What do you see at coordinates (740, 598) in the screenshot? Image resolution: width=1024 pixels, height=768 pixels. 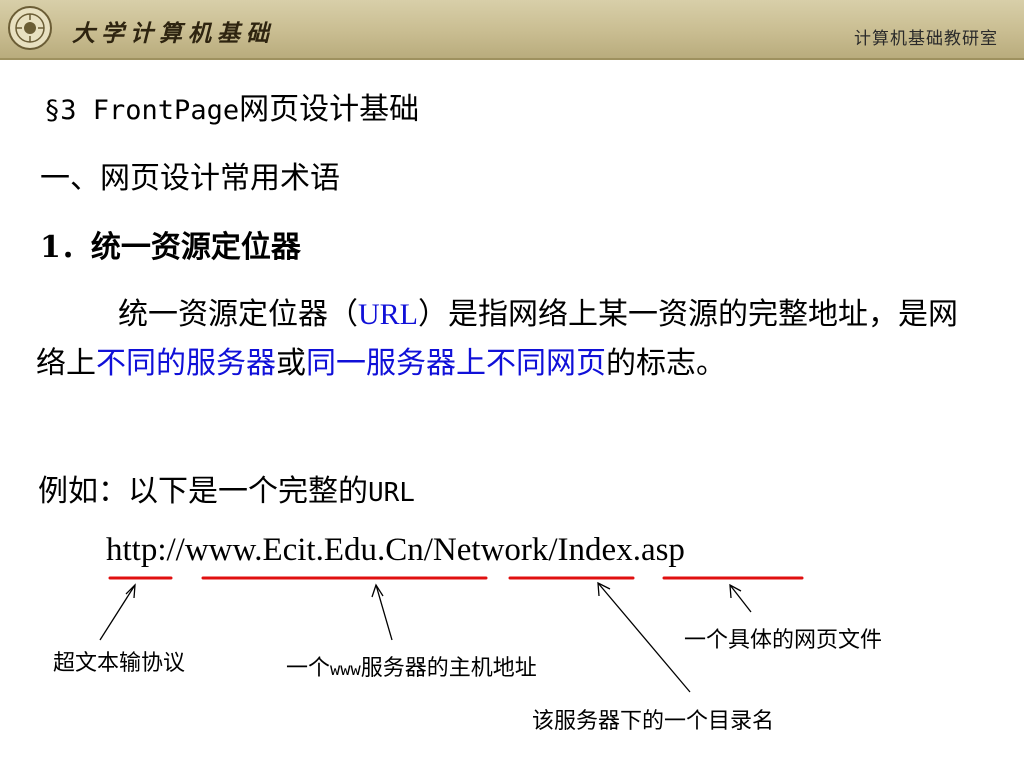 I see `arrow-file` at bounding box center [740, 598].